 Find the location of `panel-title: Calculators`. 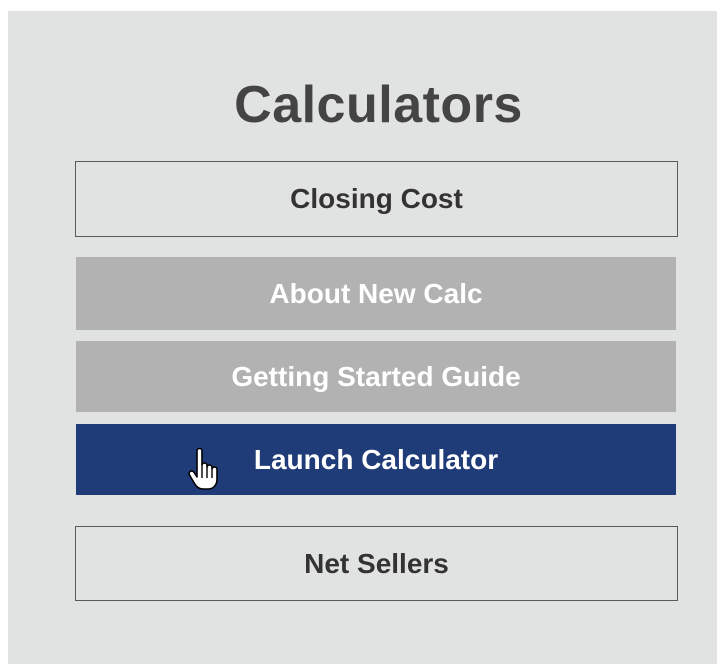

panel-title: Calculators is located at coordinates (378, 105).